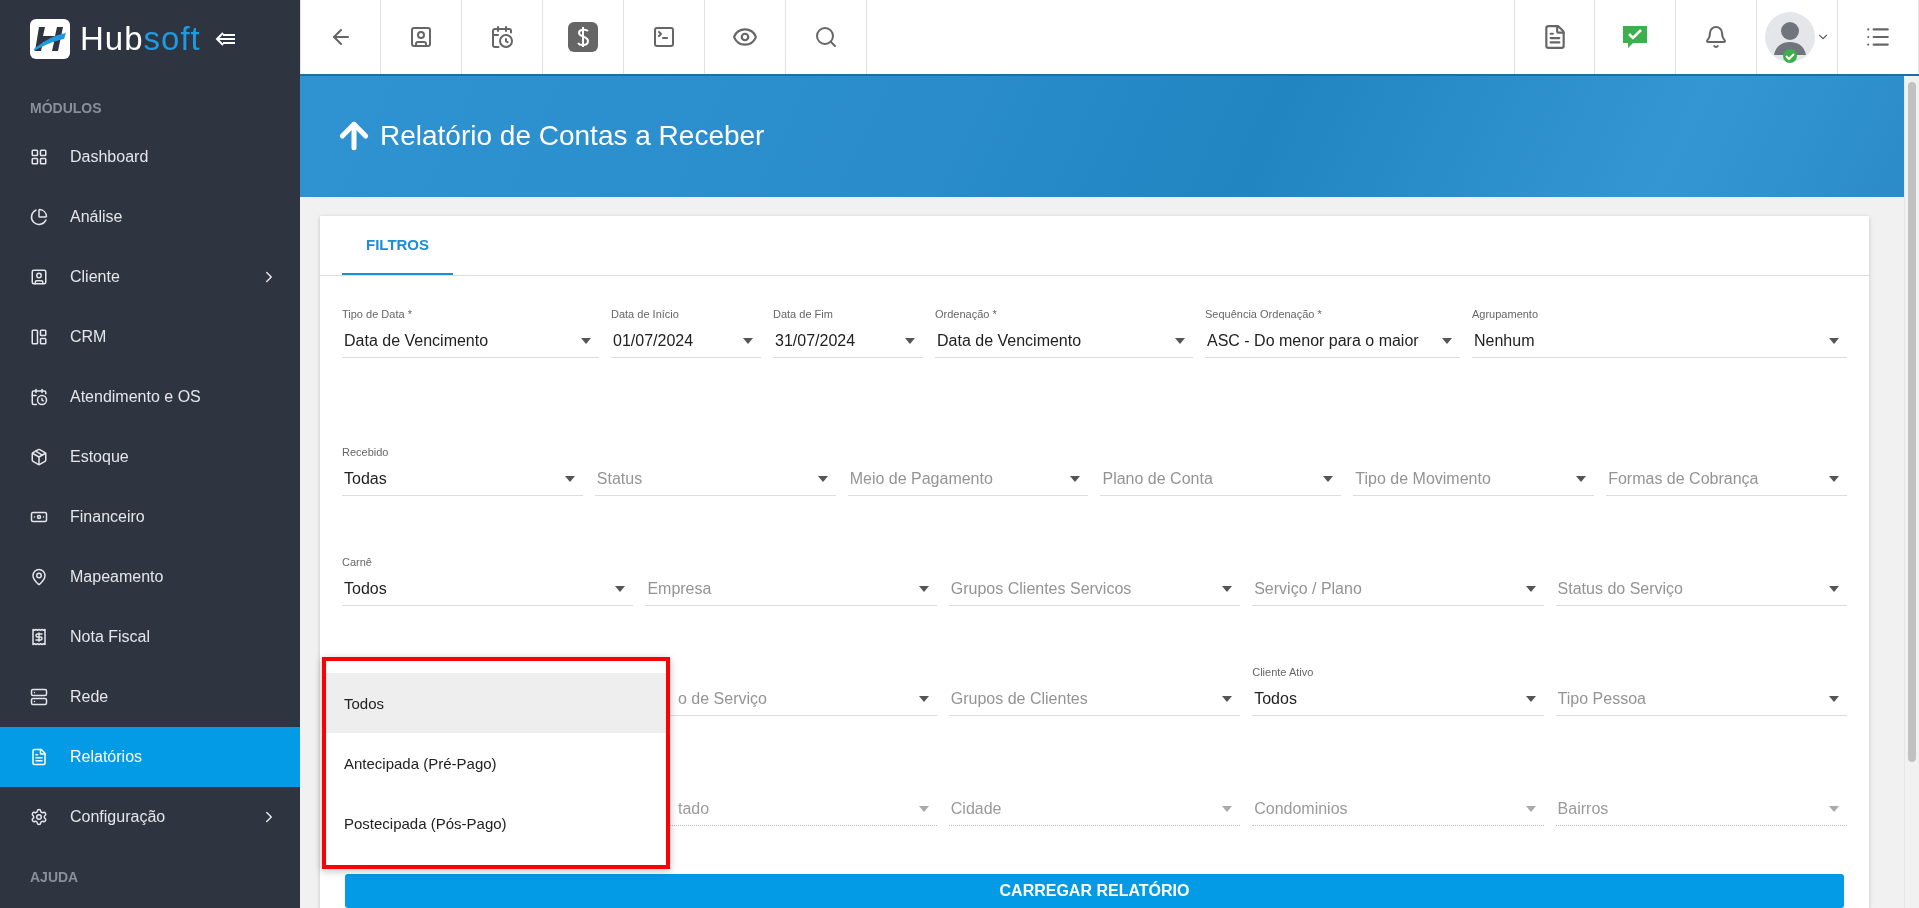  I want to click on settings-icon, so click(39, 817).